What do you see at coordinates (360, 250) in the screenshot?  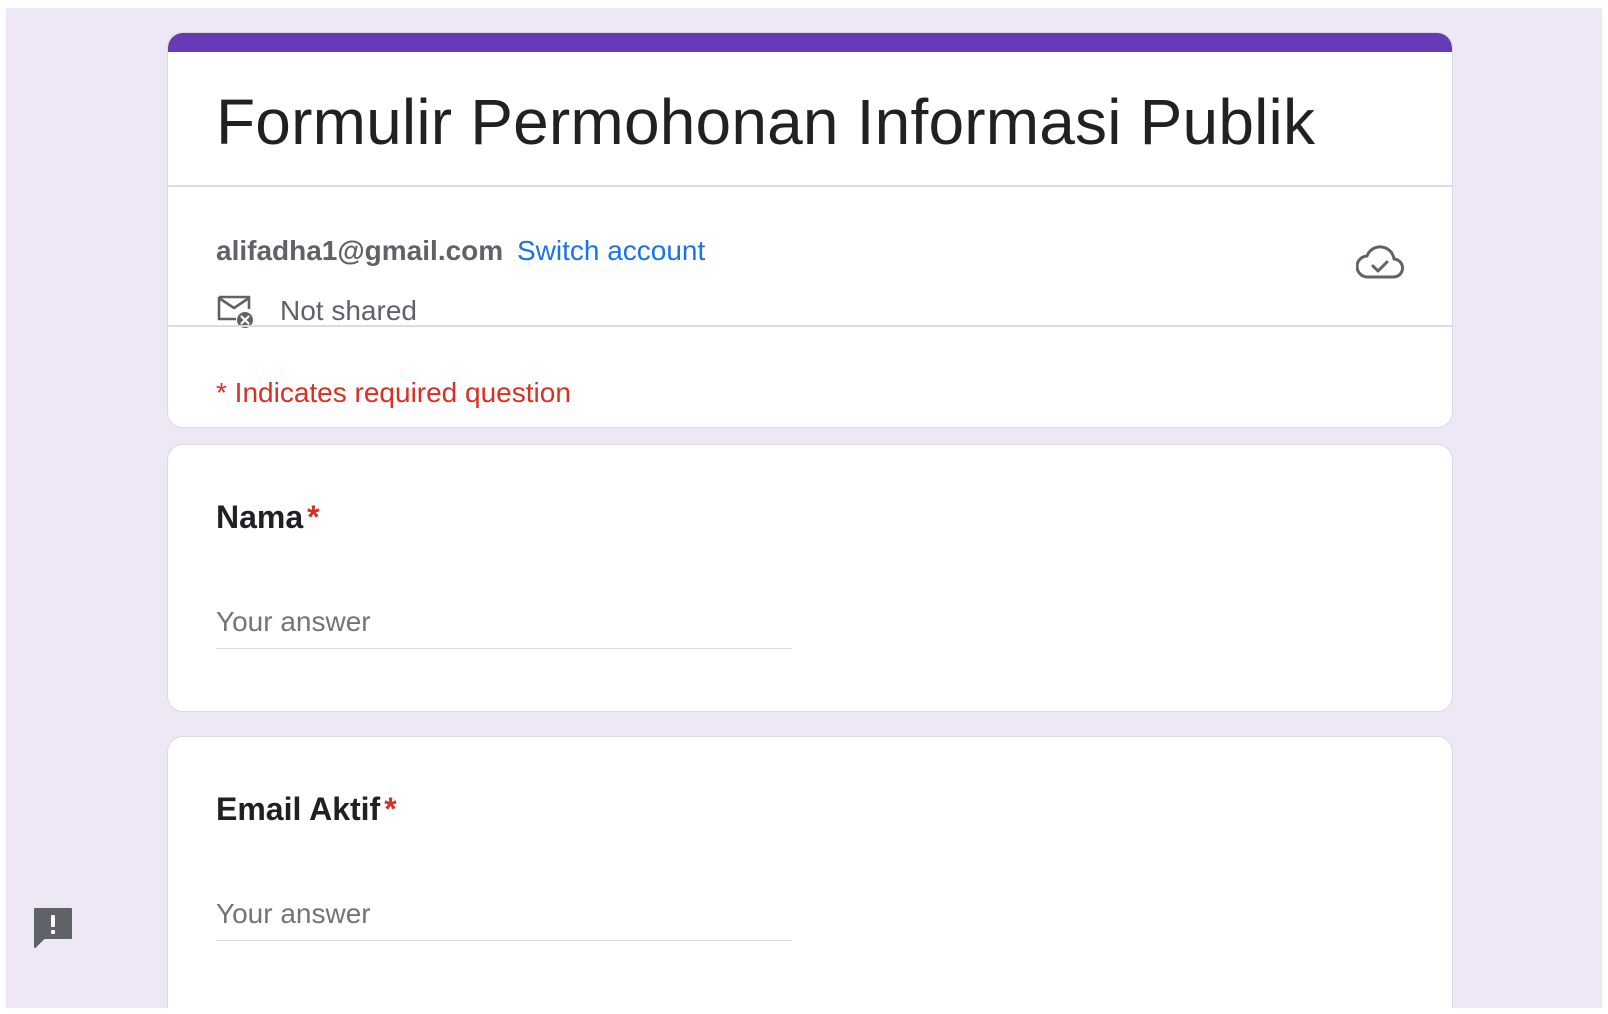 I see `account-email: alifadha1@gmail.com` at bounding box center [360, 250].